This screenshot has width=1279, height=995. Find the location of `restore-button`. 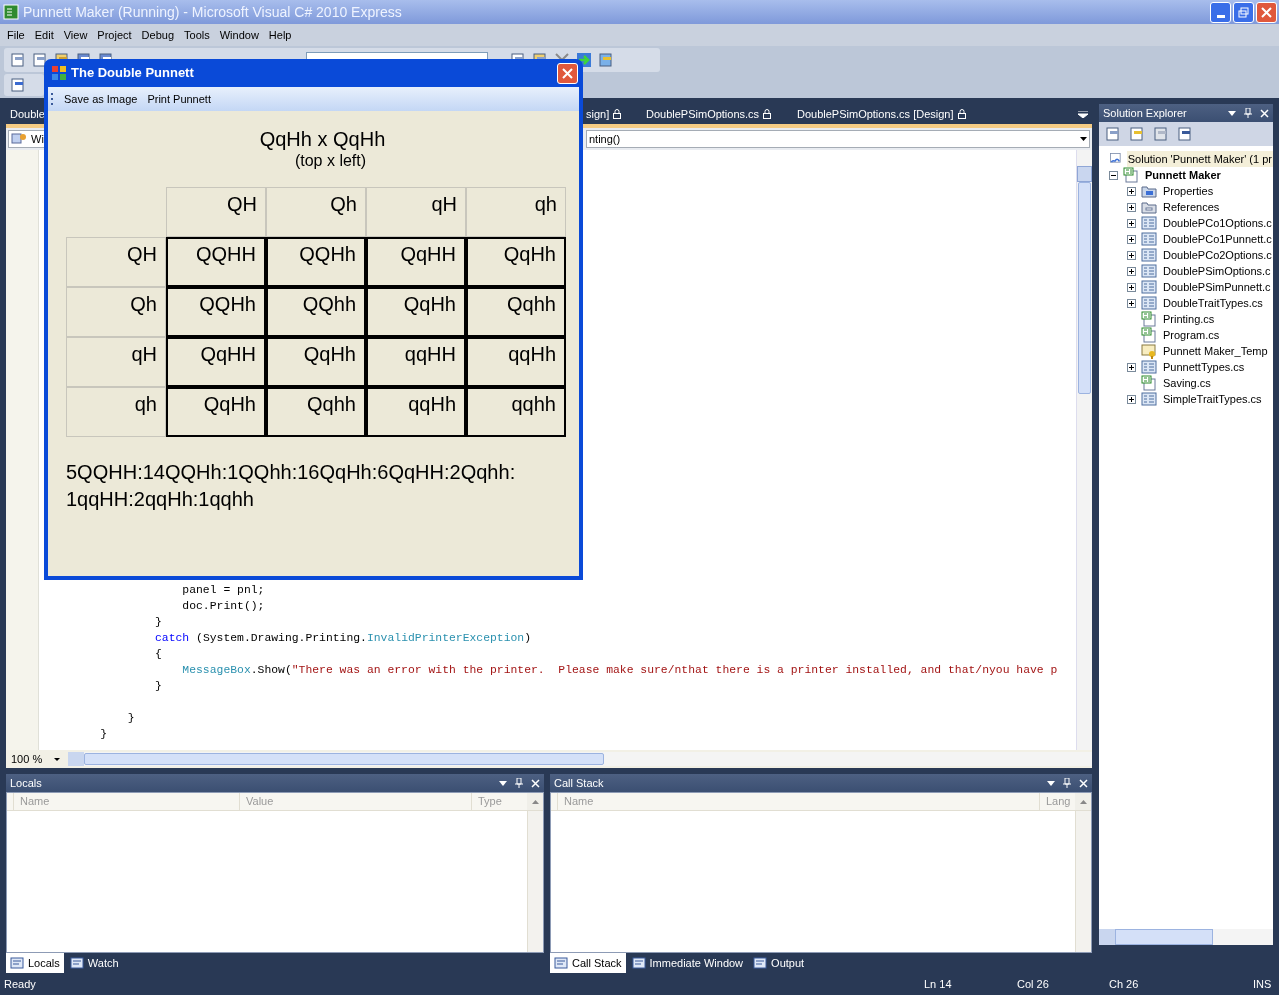

restore-button is located at coordinates (1243, 12).